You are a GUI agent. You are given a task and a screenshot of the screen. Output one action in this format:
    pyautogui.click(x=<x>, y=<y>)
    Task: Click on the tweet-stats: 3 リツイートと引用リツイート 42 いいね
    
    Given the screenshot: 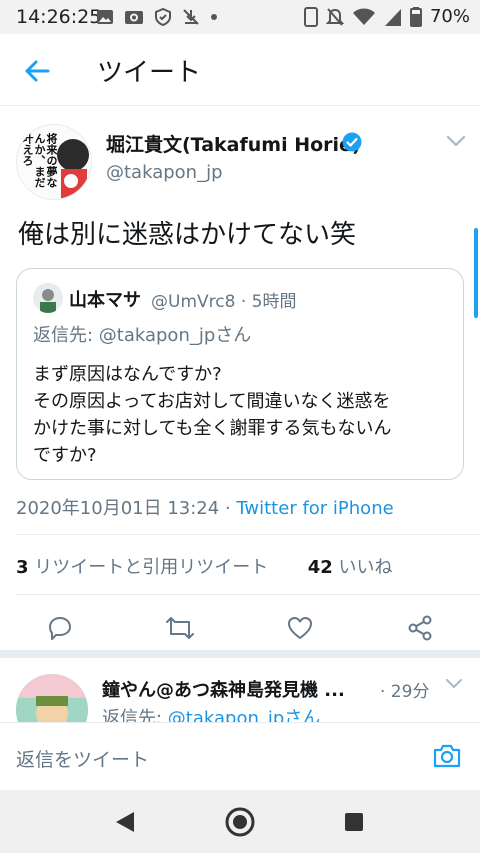 What is the action you would take?
    pyautogui.click(x=204, y=566)
    